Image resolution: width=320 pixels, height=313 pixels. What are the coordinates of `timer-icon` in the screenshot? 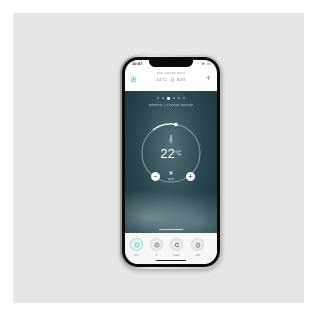 It's located at (197, 244).